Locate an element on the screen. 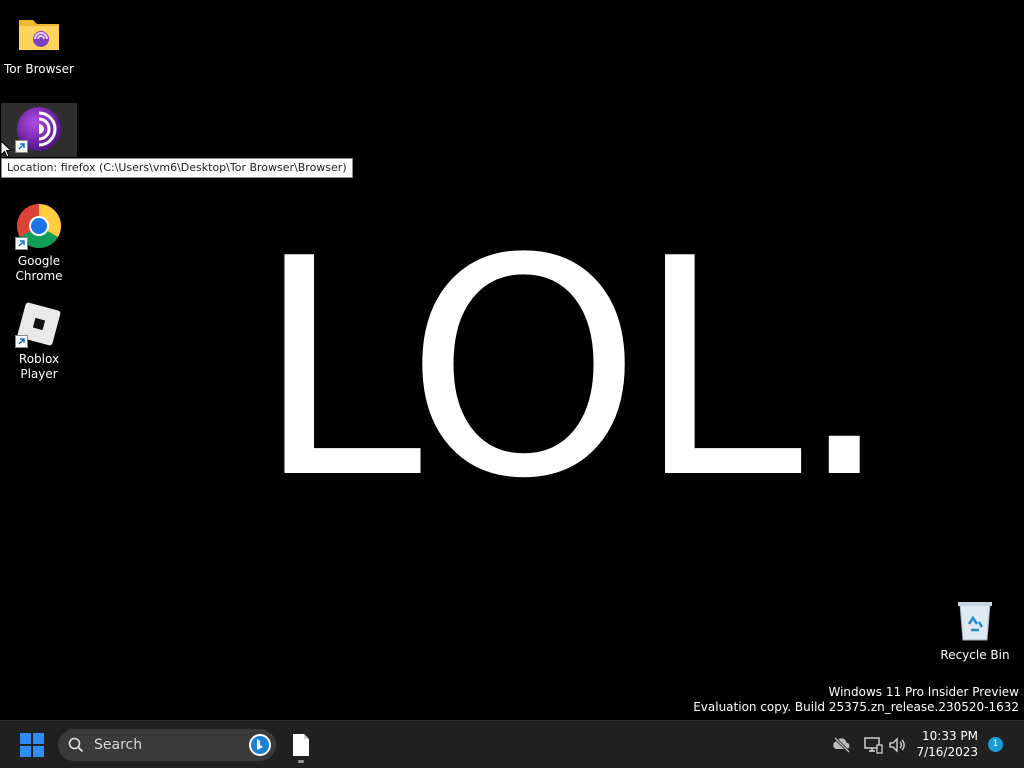 The height and width of the screenshot is (768, 1024). icon-label: Google Chrome is located at coordinates (39, 268).